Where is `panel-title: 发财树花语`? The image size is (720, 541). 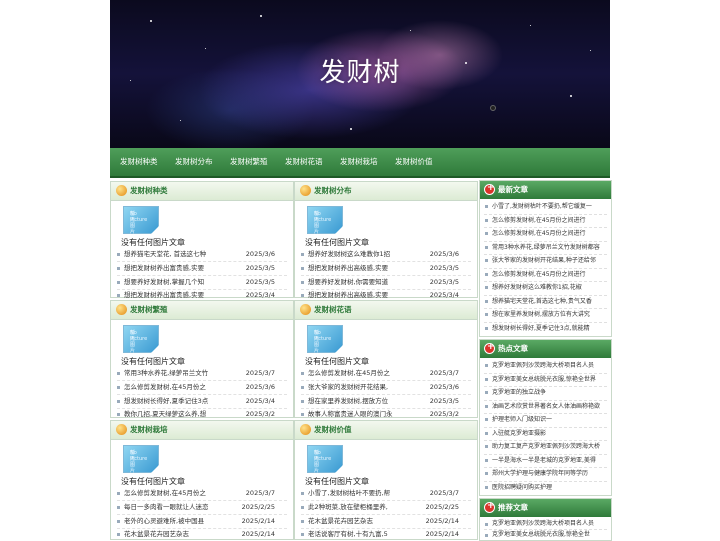
panel-title: 发财树花语 is located at coordinates (333, 310).